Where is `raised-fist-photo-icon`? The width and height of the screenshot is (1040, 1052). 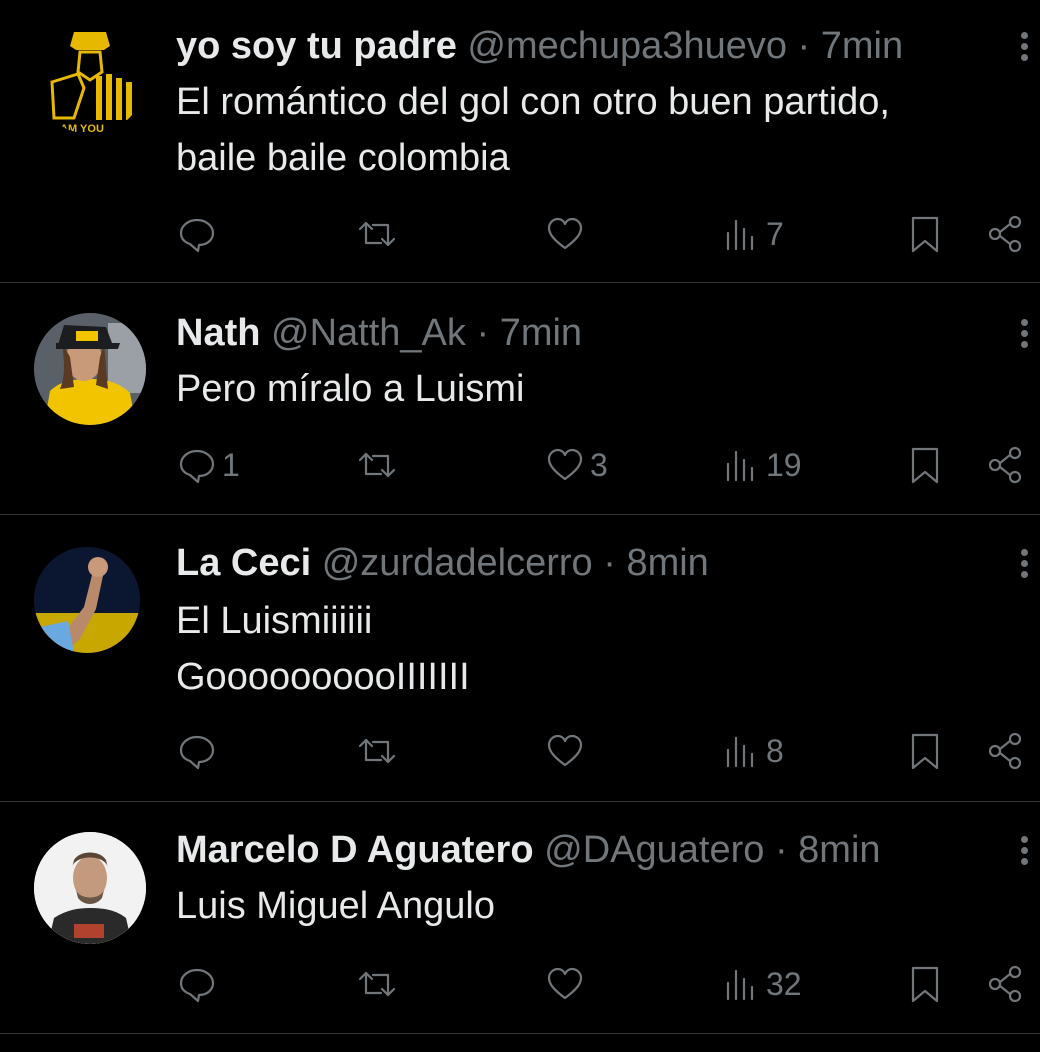 raised-fist-photo-icon is located at coordinates (87, 600).